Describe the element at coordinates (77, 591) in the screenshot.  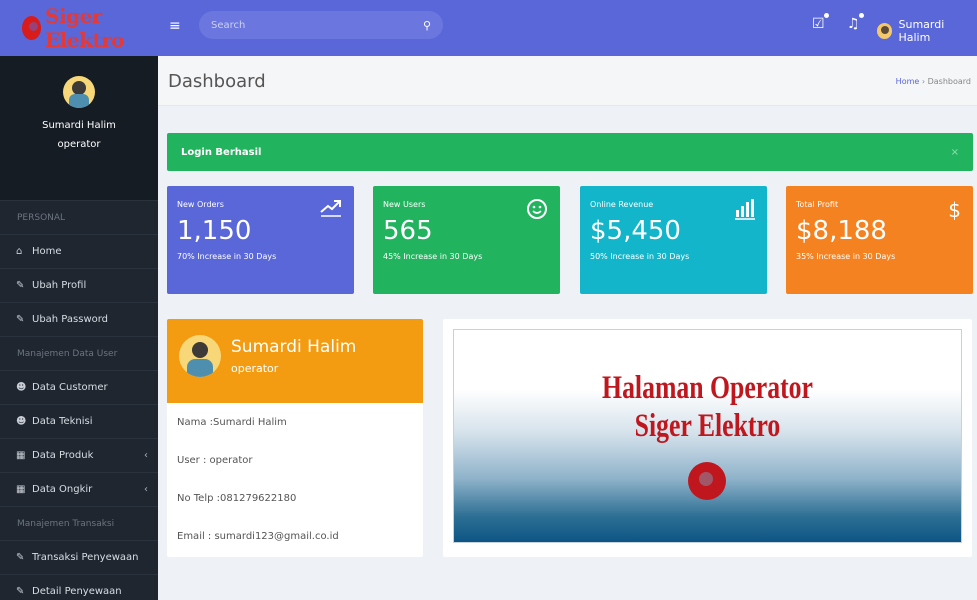
I see `sidebar-item-label: Detail Penyewaan` at that location.